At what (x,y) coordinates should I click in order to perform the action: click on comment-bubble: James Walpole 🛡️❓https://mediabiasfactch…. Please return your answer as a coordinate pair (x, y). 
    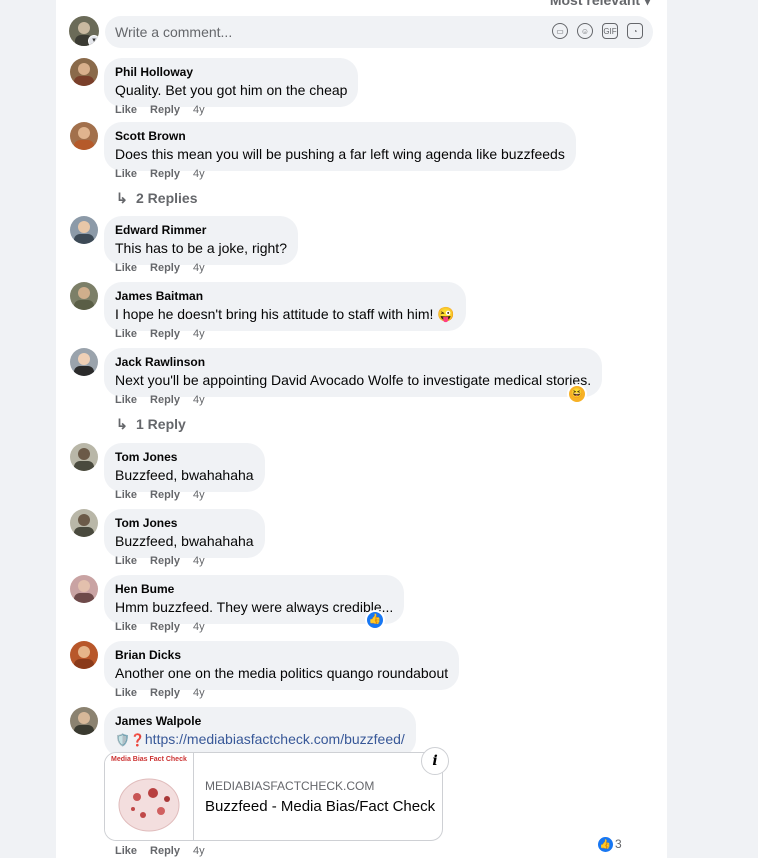
    Looking at the image, I should click on (260, 732).